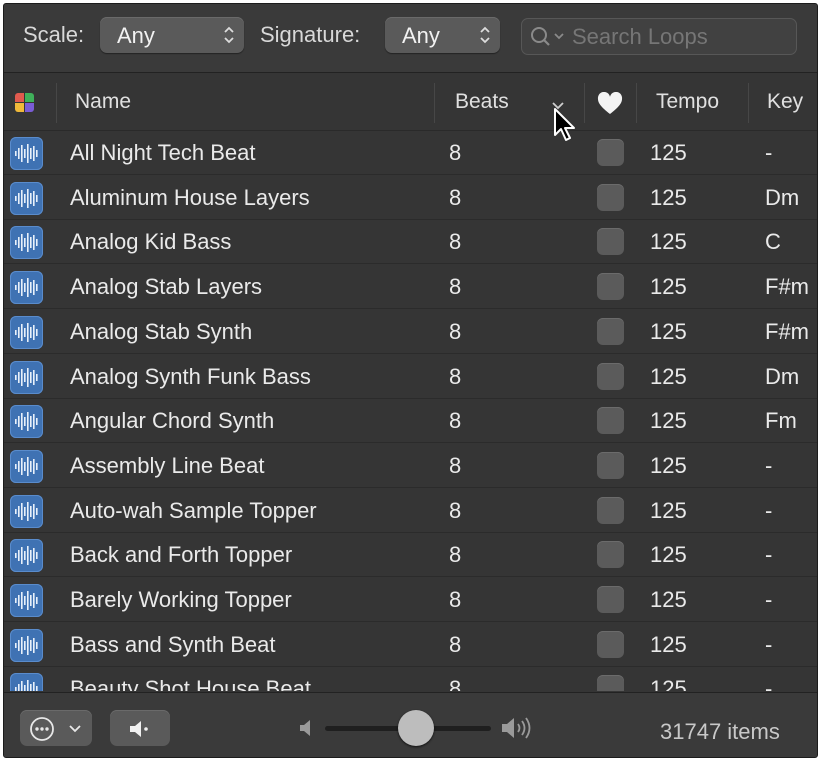  I want to click on volume-low-icon, so click(305, 728).